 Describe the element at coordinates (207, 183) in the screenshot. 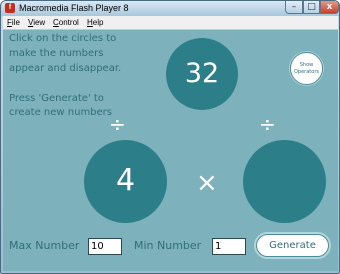

I see `multiply-operator: ×` at that location.